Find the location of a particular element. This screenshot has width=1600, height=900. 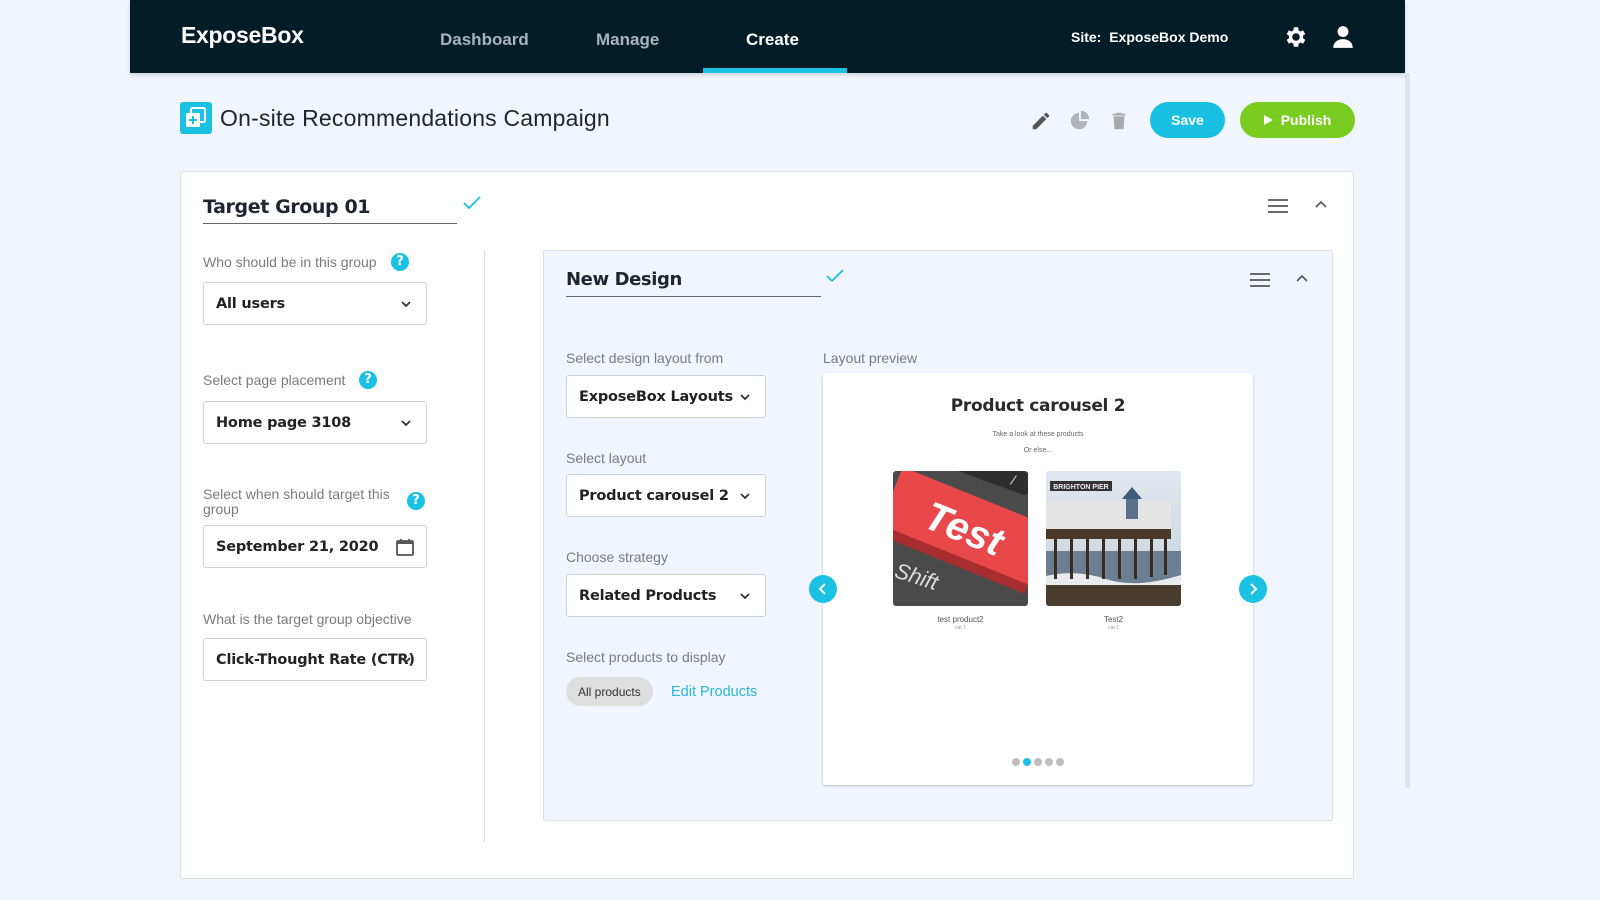

campaign-icon is located at coordinates (196, 118).